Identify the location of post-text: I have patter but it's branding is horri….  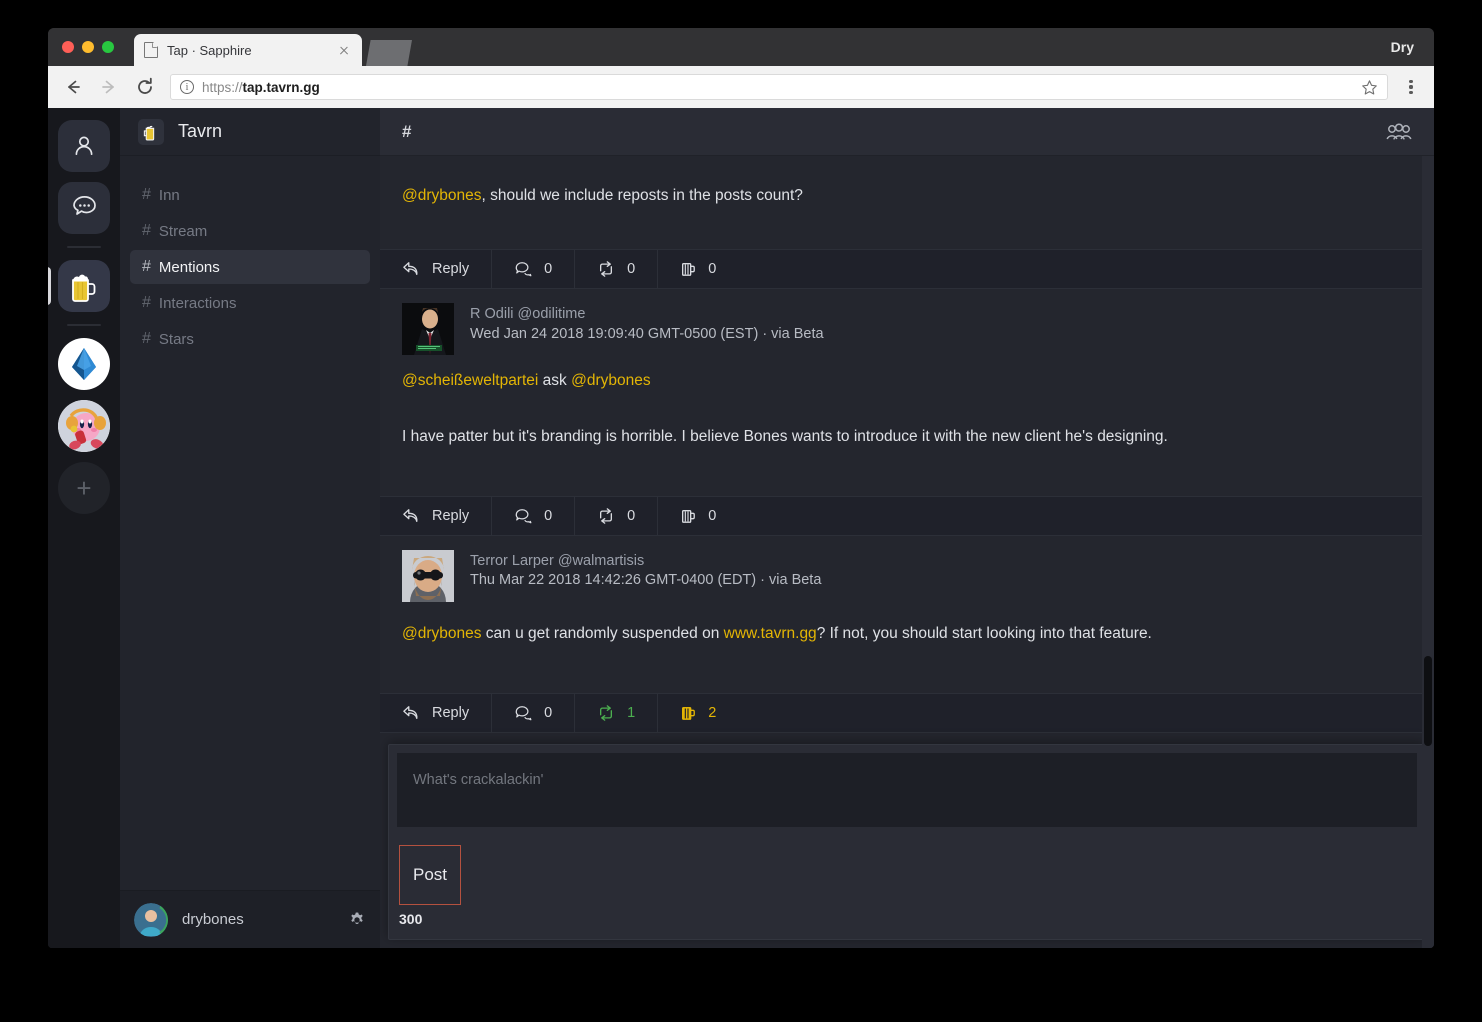
(785, 436).